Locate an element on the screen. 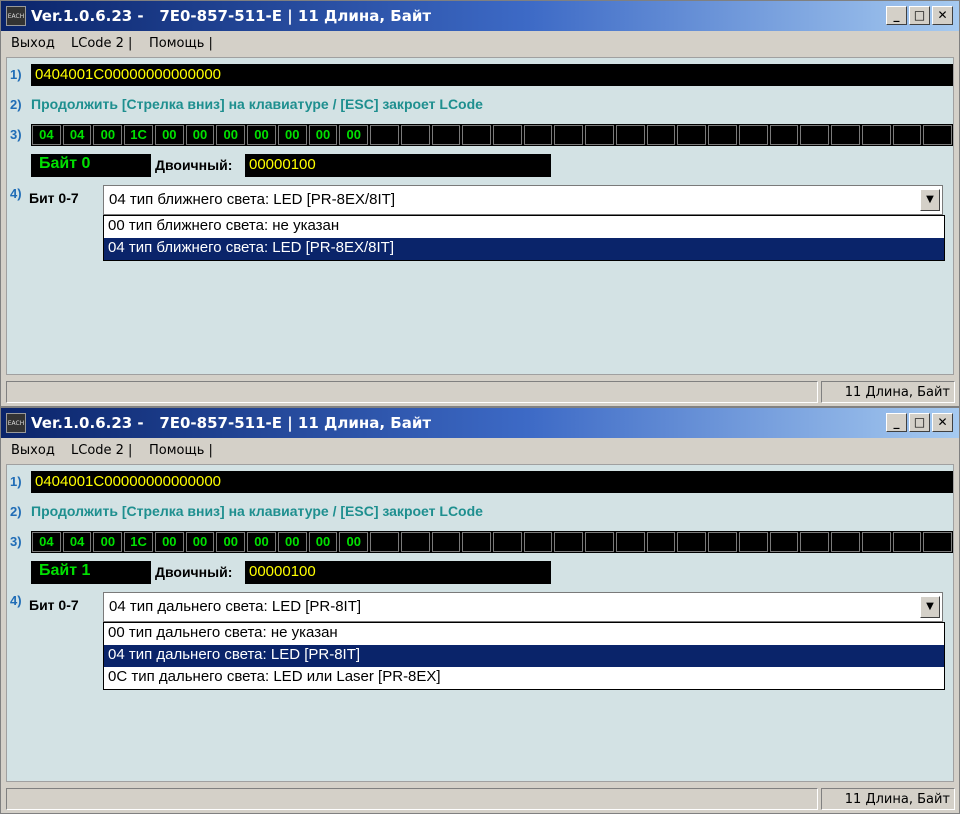 The image size is (960, 814). bit-select: 04 тип дальнего света: LED [PR-8IT] ▼ is located at coordinates (523, 607).